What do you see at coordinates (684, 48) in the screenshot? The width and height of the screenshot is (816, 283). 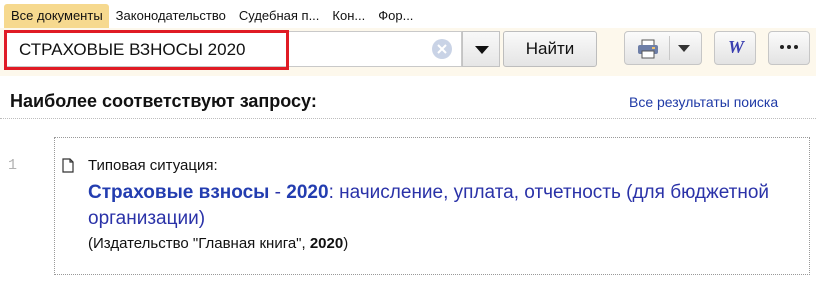 I see `chevron-down-icon` at bounding box center [684, 48].